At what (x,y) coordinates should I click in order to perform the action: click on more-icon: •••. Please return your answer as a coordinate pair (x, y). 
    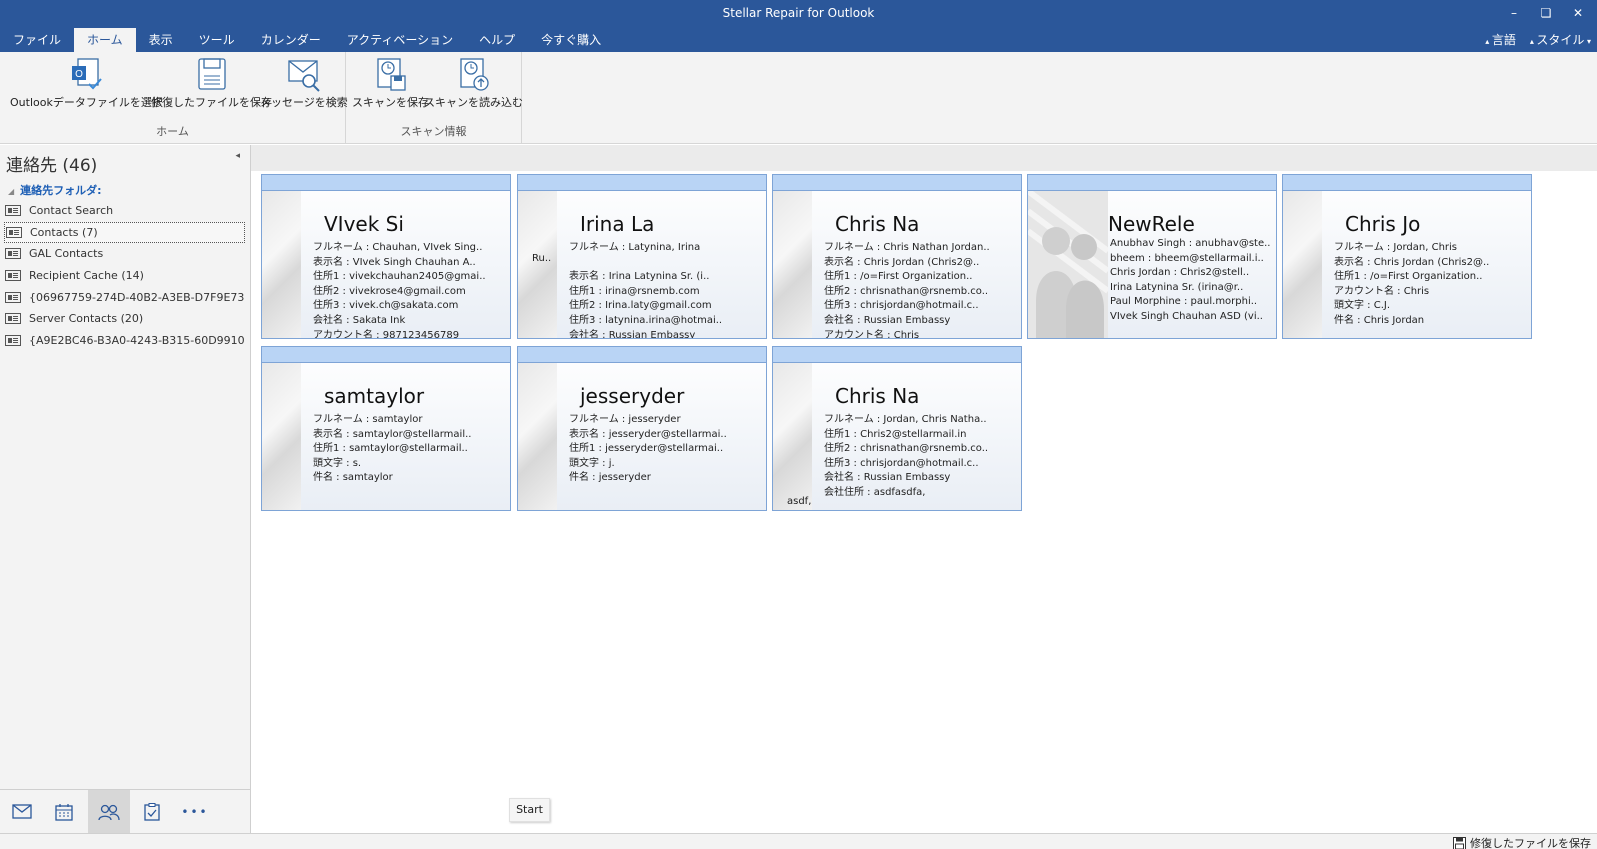
    Looking at the image, I should click on (195, 811).